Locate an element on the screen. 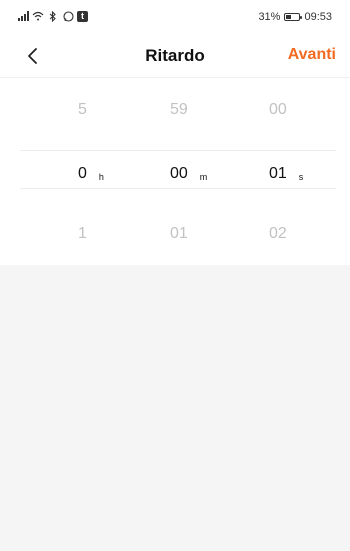 The image size is (350, 551). wifi-icon is located at coordinates (38, 16).